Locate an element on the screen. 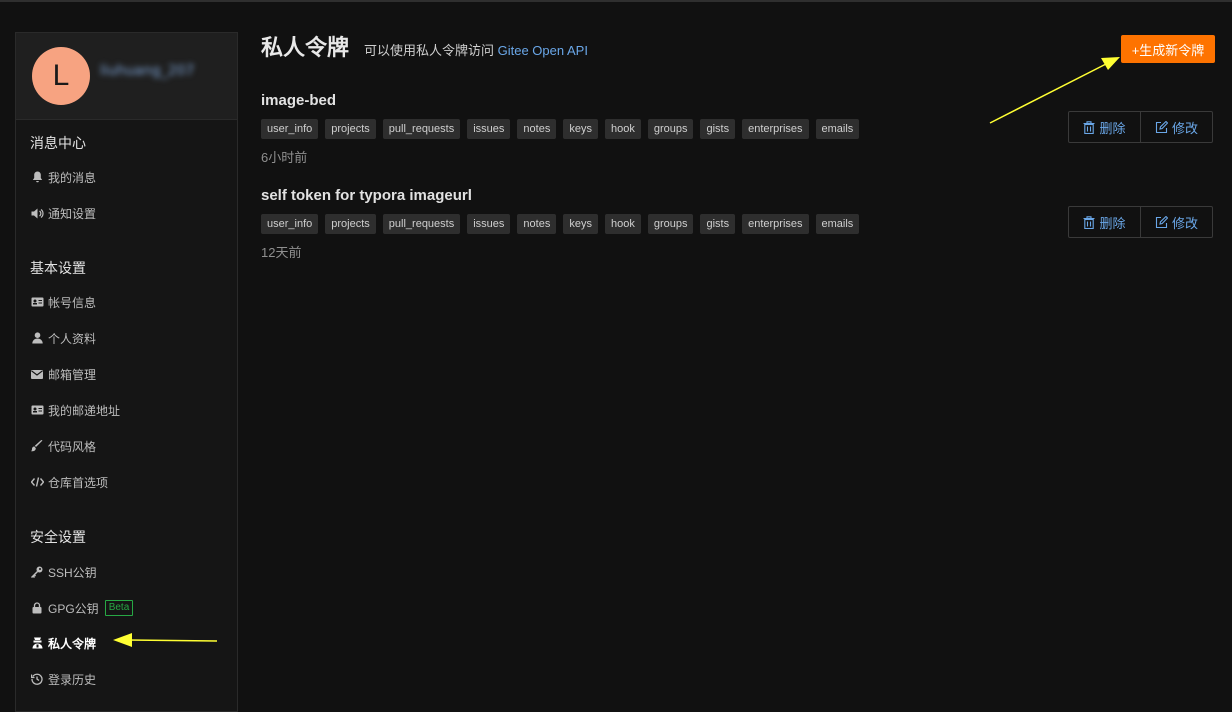 The width and height of the screenshot is (1232, 712). sidebar-item-label: 邮箱管理 is located at coordinates (72, 374).